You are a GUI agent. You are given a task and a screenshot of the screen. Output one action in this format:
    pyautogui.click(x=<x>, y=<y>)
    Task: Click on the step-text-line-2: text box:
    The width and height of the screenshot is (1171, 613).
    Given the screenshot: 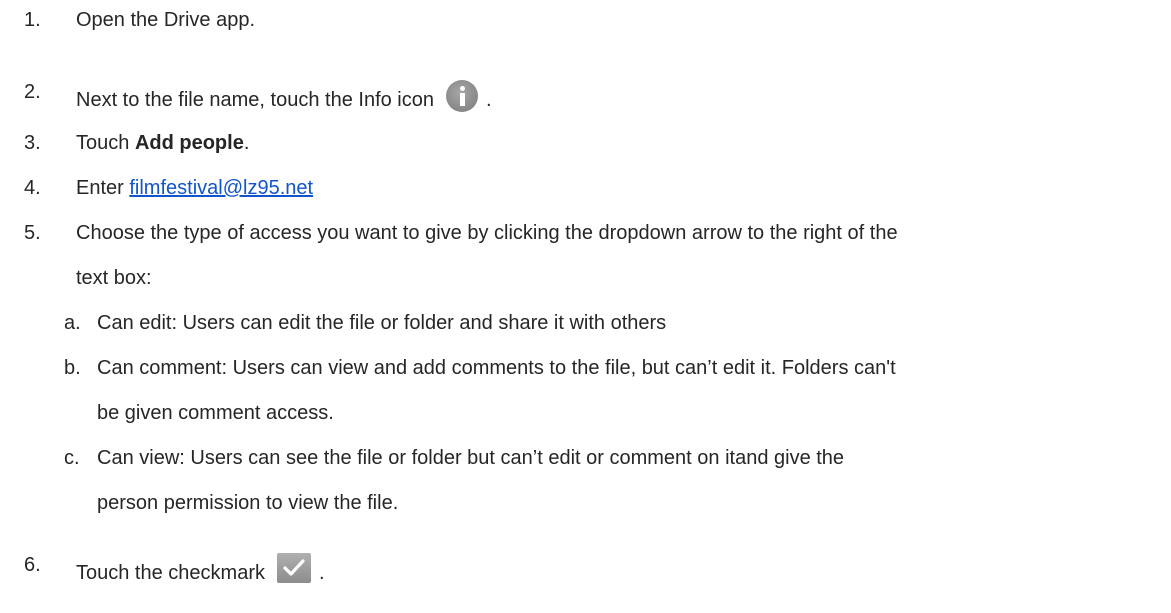 What is the action you would take?
    pyautogui.click(x=114, y=278)
    